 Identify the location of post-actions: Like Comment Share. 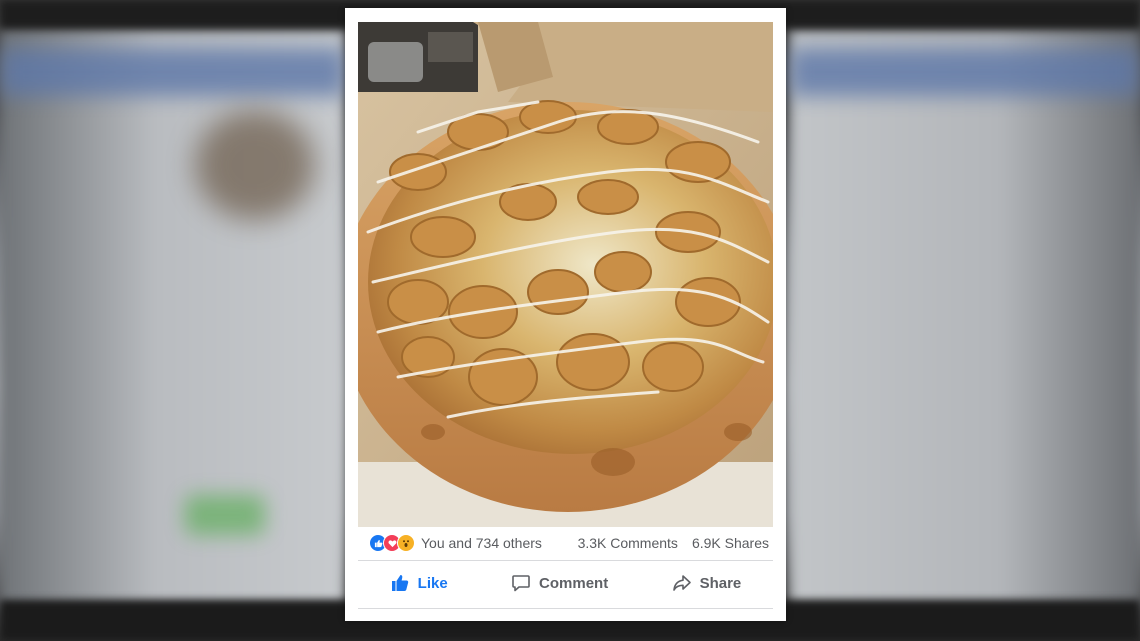
(565, 583).